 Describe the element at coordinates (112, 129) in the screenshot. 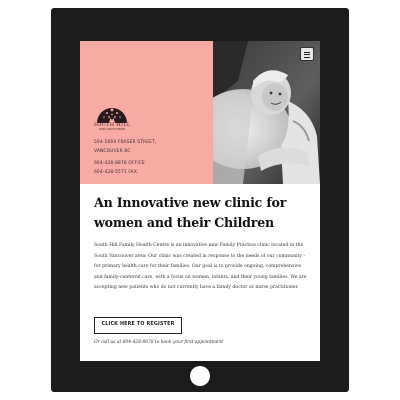

I see `logo-subtitle-text: FAMILY HEALTH CENTRE` at that location.